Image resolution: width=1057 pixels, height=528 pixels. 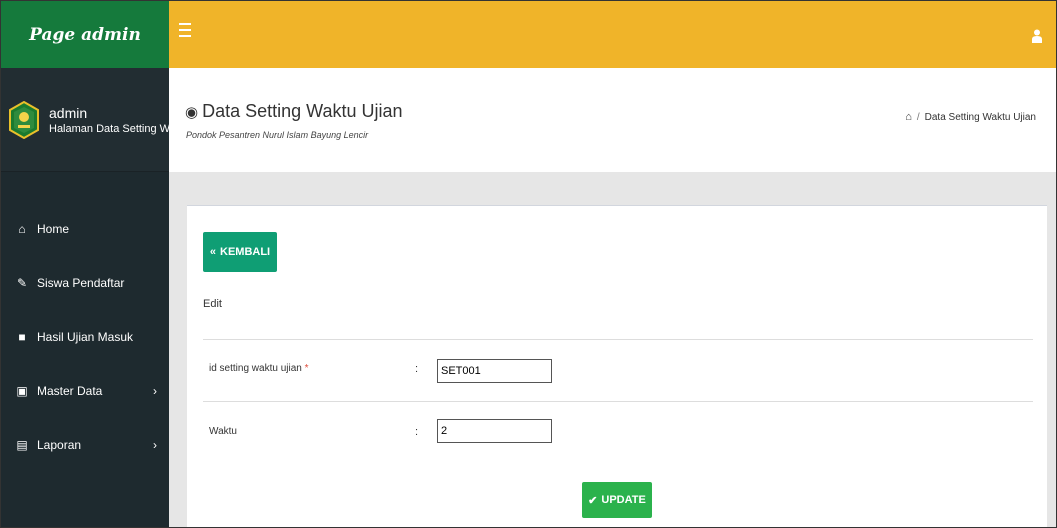 What do you see at coordinates (22, 445) in the screenshot?
I see `calendar-icon: ▤` at bounding box center [22, 445].